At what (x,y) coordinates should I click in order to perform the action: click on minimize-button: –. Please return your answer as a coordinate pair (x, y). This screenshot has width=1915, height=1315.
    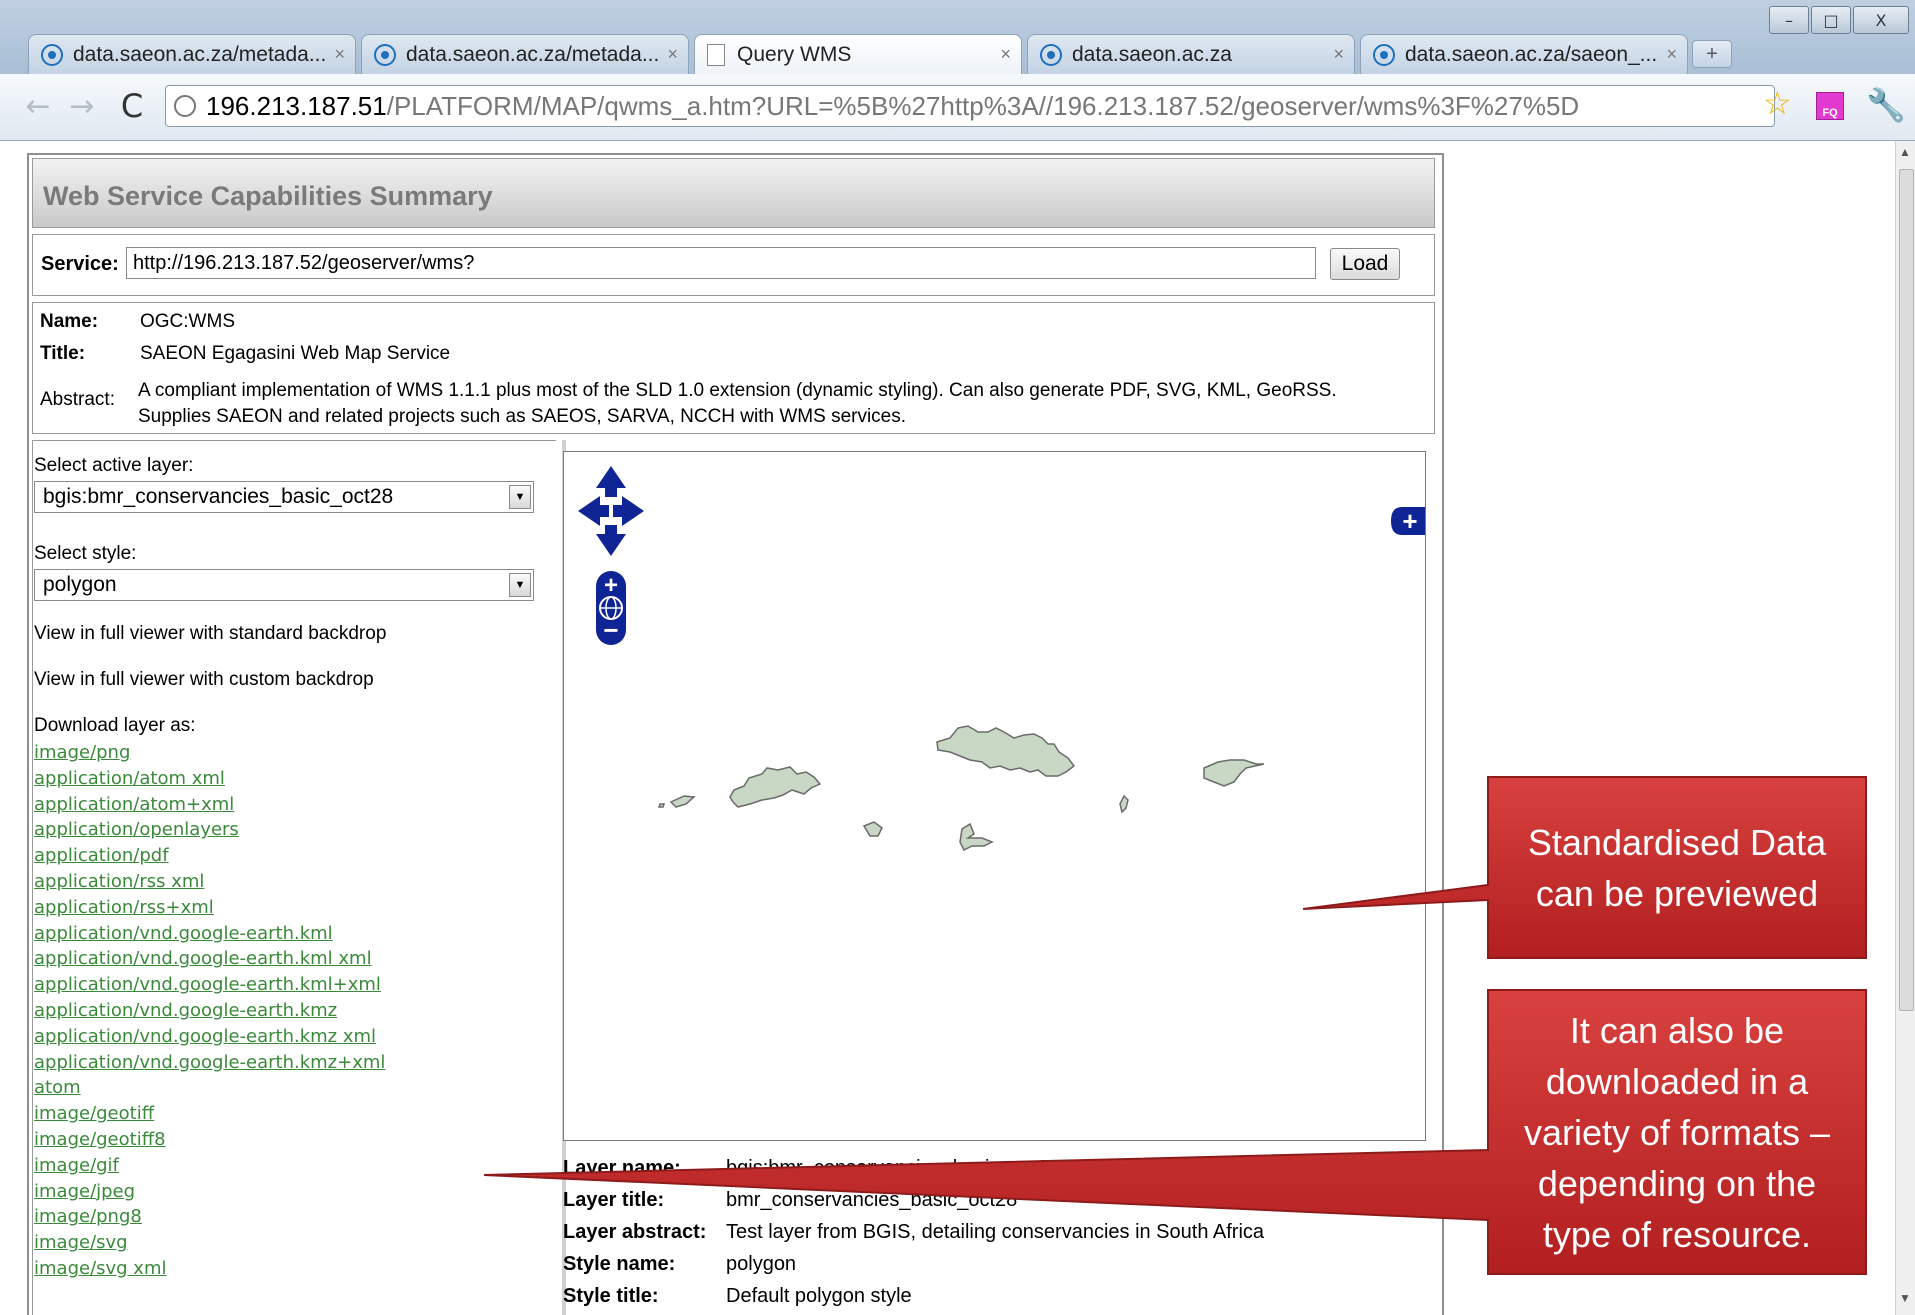
    Looking at the image, I should click on (1789, 20).